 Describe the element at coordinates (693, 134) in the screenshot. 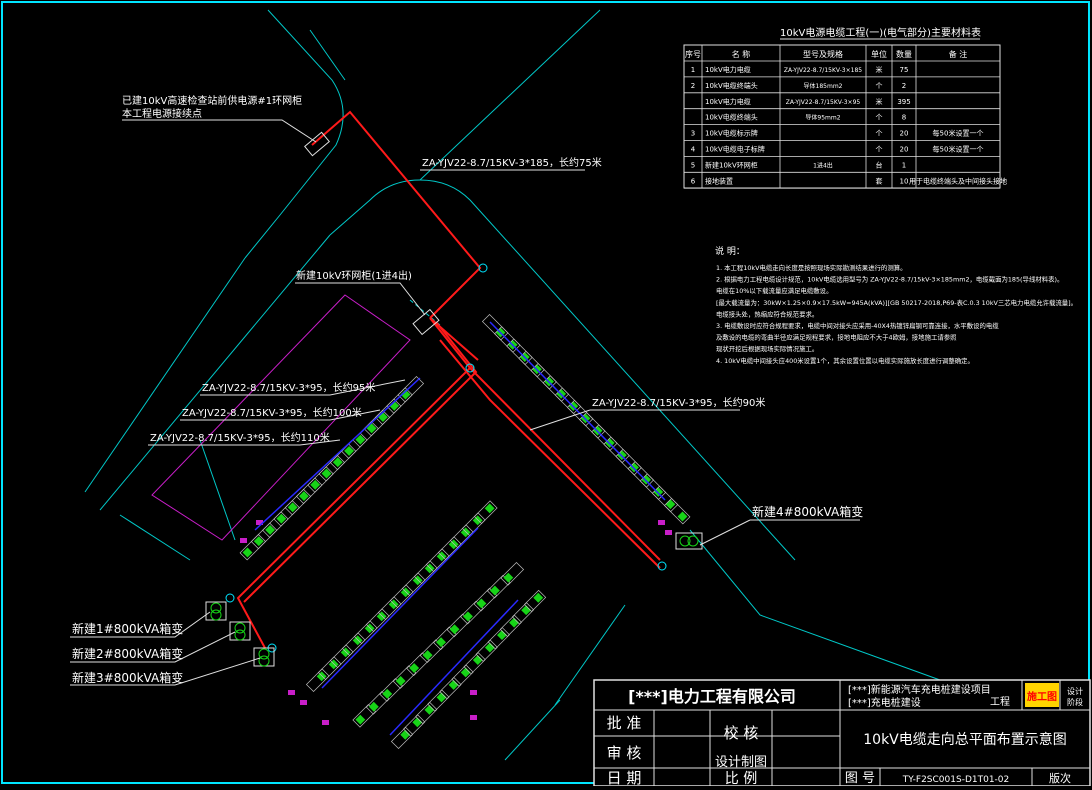

I see `material-table-cell: 3` at that location.